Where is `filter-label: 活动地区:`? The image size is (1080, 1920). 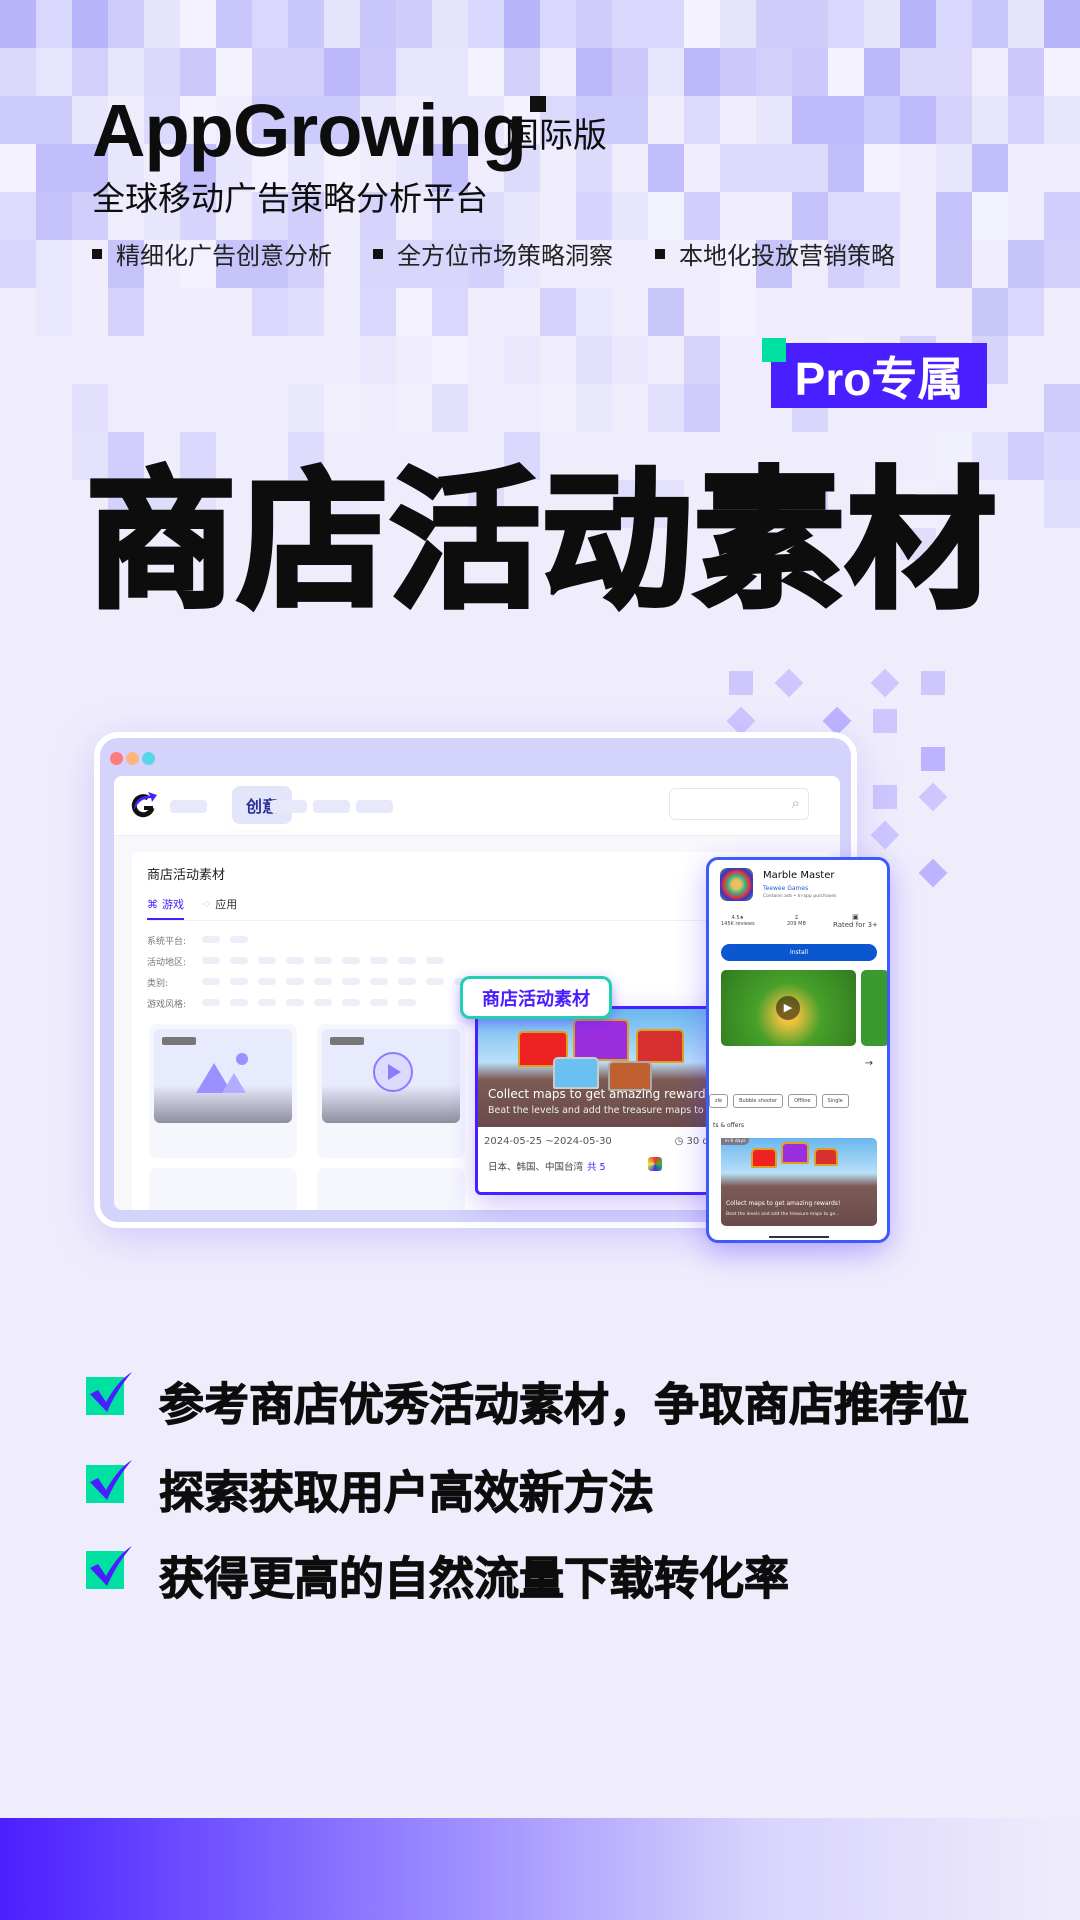 filter-label: 活动地区: is located at coordinates (167, 963).